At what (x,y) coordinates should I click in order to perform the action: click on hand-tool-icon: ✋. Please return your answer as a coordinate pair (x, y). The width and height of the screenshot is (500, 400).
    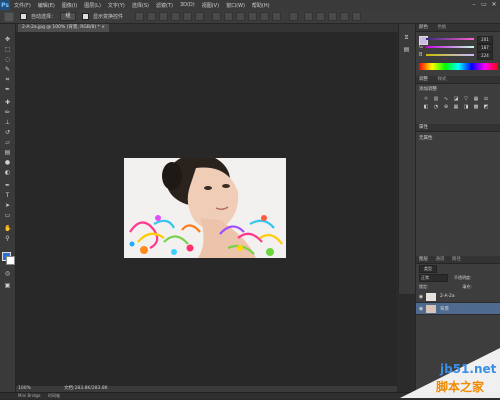
    Looking at the image, I should click on (7, 228).